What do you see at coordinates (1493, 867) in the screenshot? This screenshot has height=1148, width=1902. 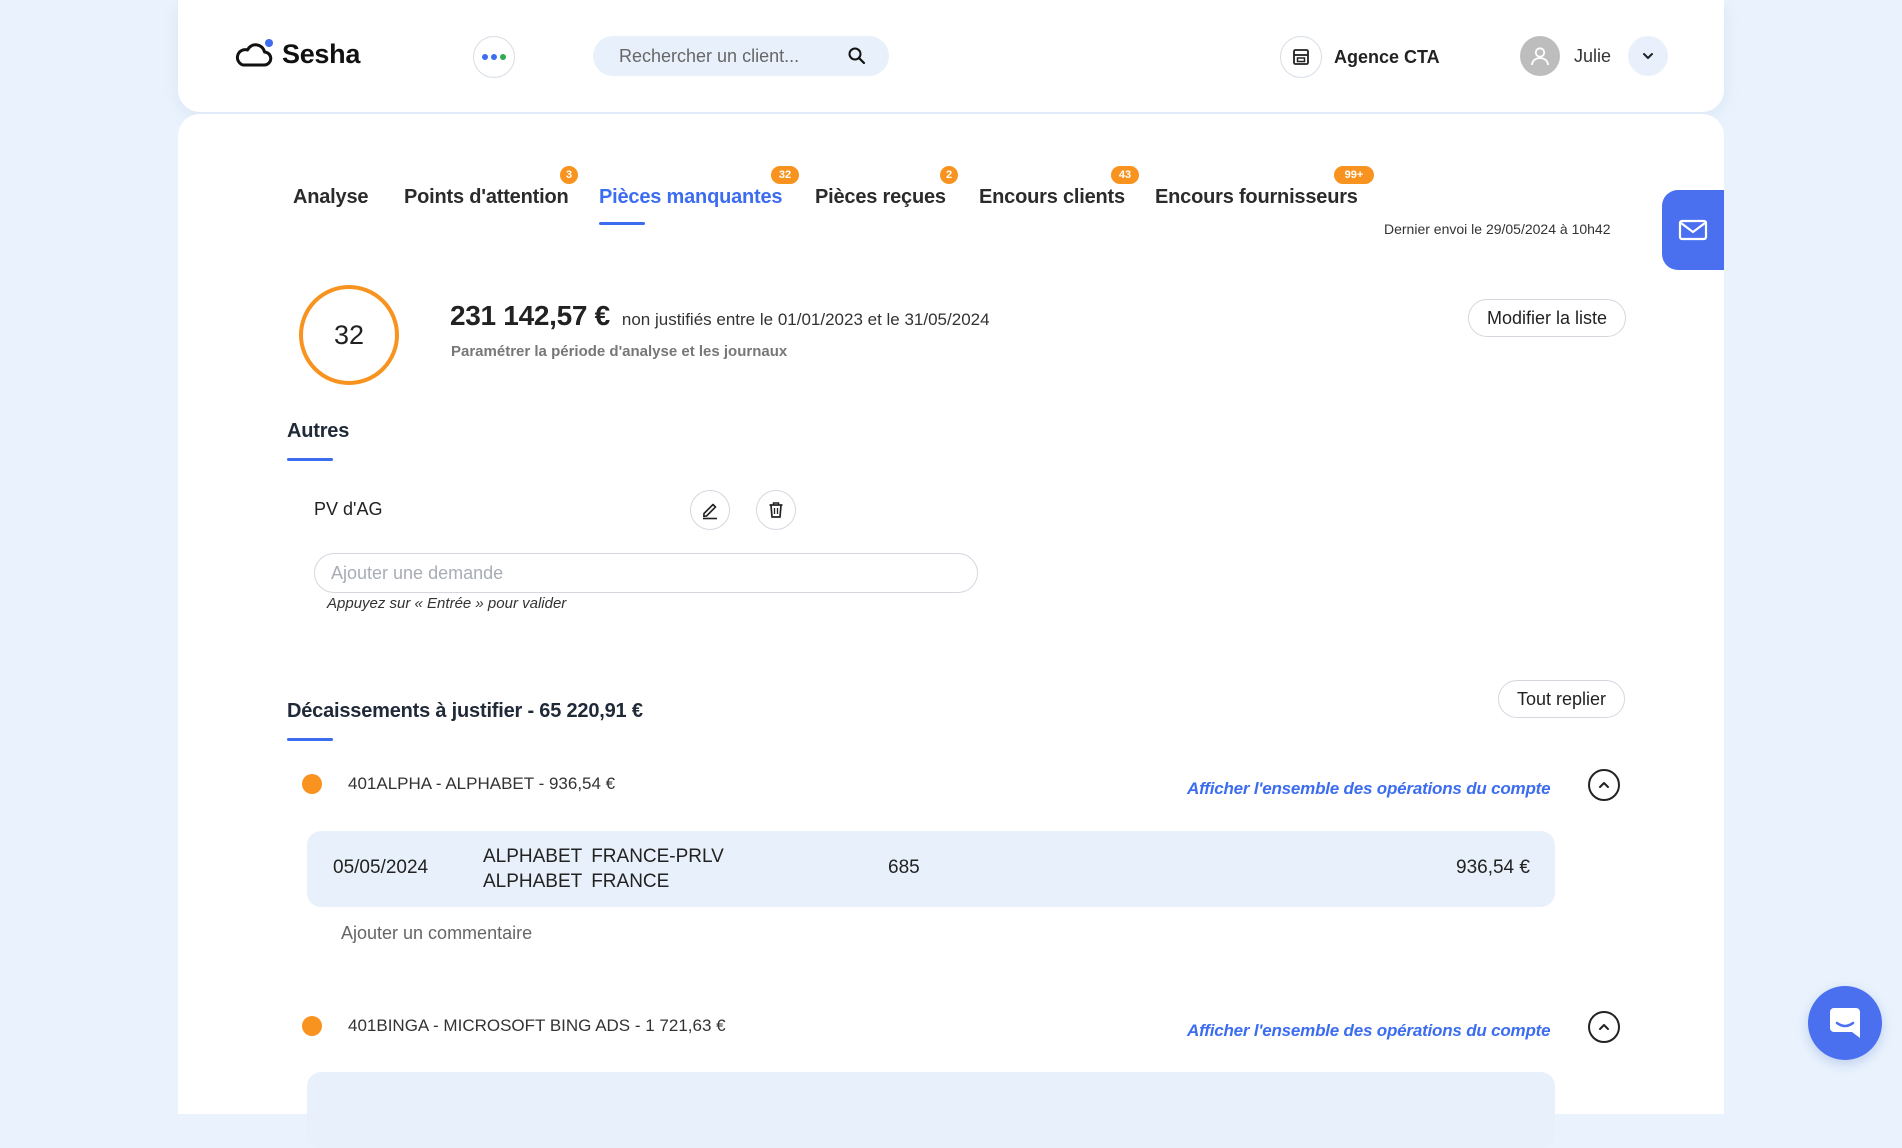 I see `operation-amount: 936,54 €` at bounding box center [1493, 867].